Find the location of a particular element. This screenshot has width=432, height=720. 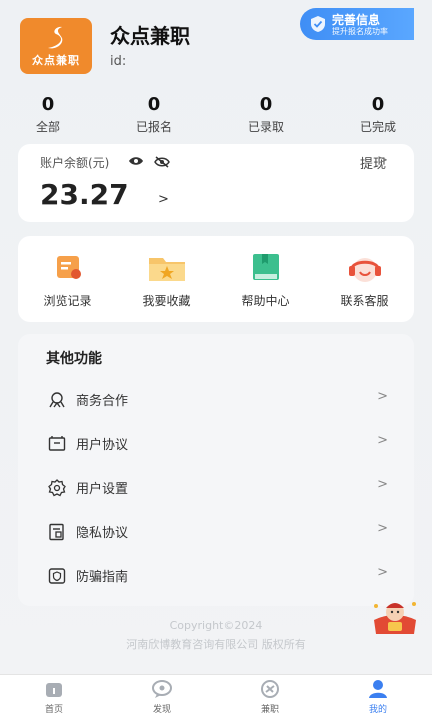

tab-home: 首页 is located at coordinates (54, 697).